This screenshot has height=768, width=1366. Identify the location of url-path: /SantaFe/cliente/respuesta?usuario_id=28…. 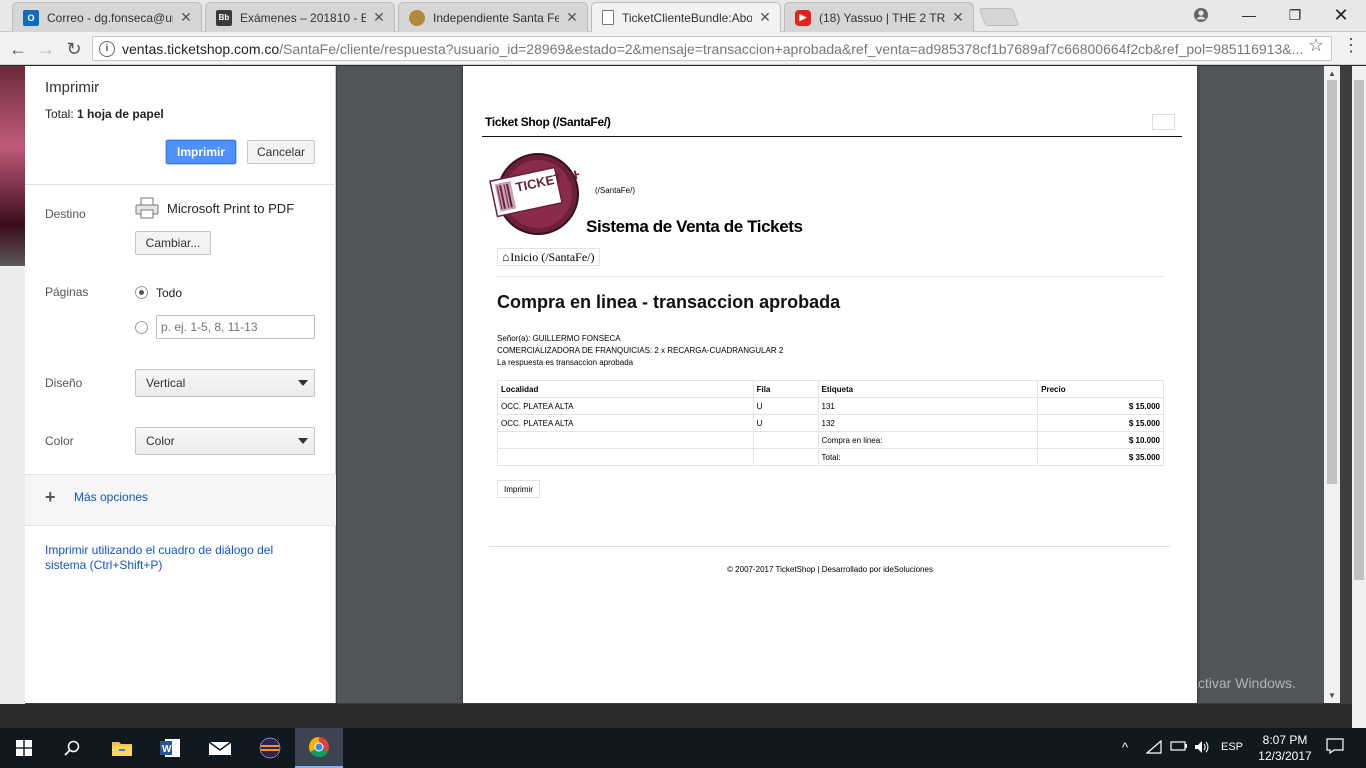
(791, 48).